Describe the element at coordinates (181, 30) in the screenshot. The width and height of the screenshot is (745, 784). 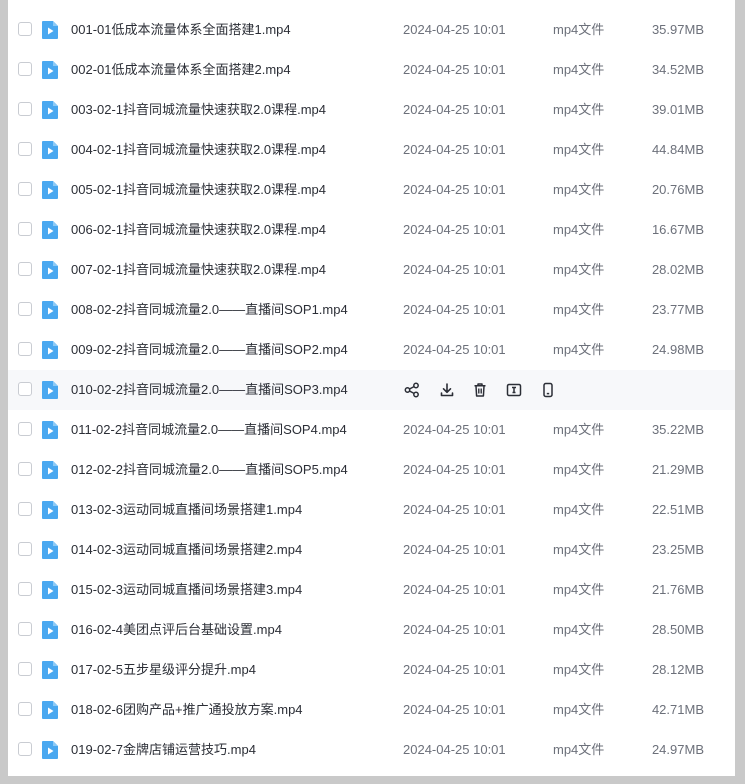
I see `file-name: 001-01低成本流量体系全面搭建1.mp4` at that location.